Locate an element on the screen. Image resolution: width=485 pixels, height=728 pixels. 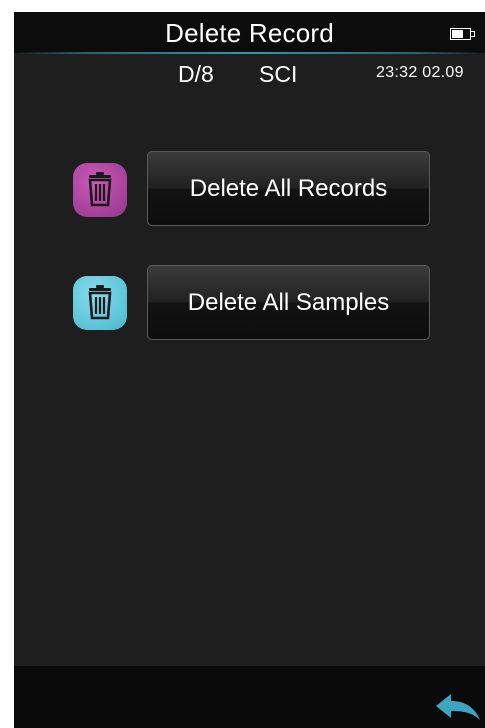
clock-date: 23:32 02.09 is located at coordinates (420, 72).